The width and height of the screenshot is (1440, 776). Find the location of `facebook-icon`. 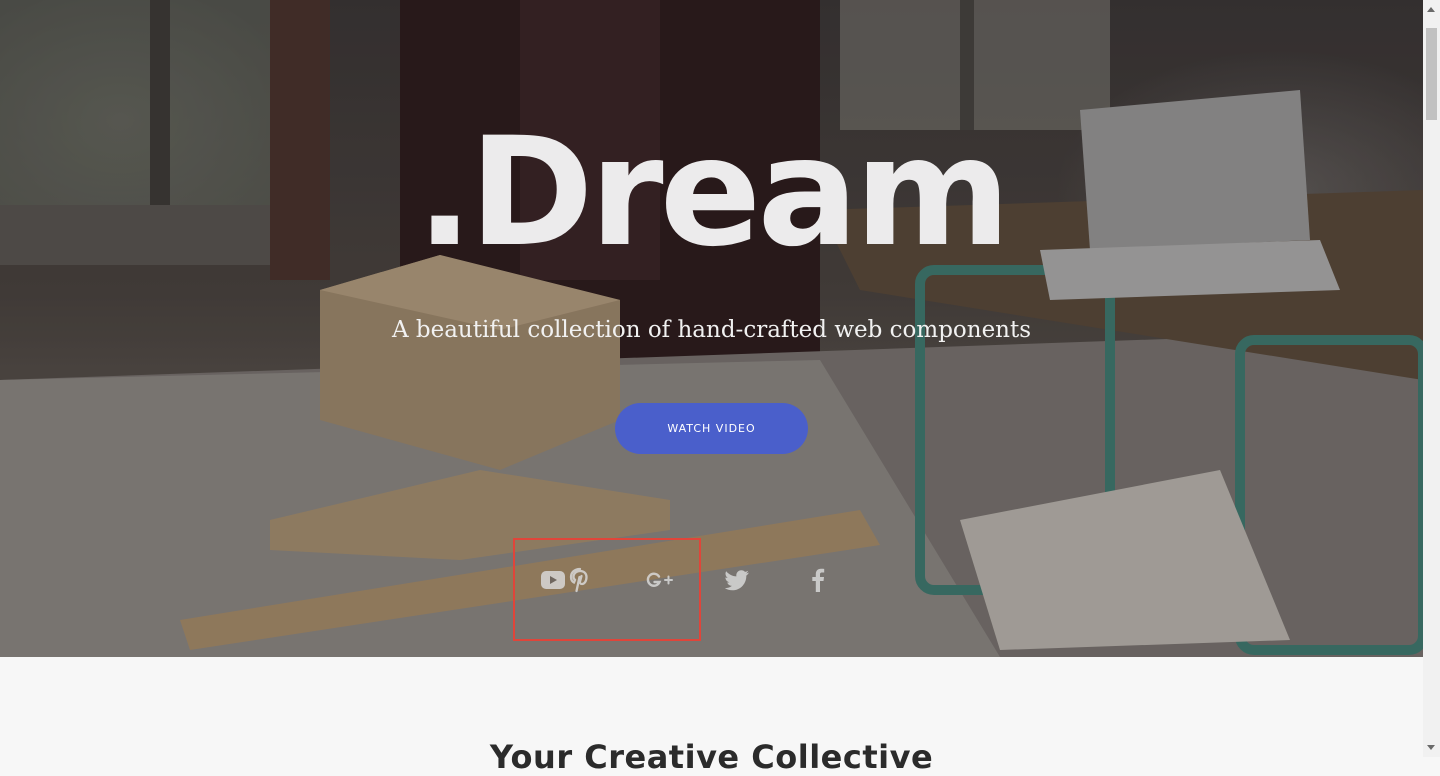

facebook-icon is located at coordinates (818, 580).